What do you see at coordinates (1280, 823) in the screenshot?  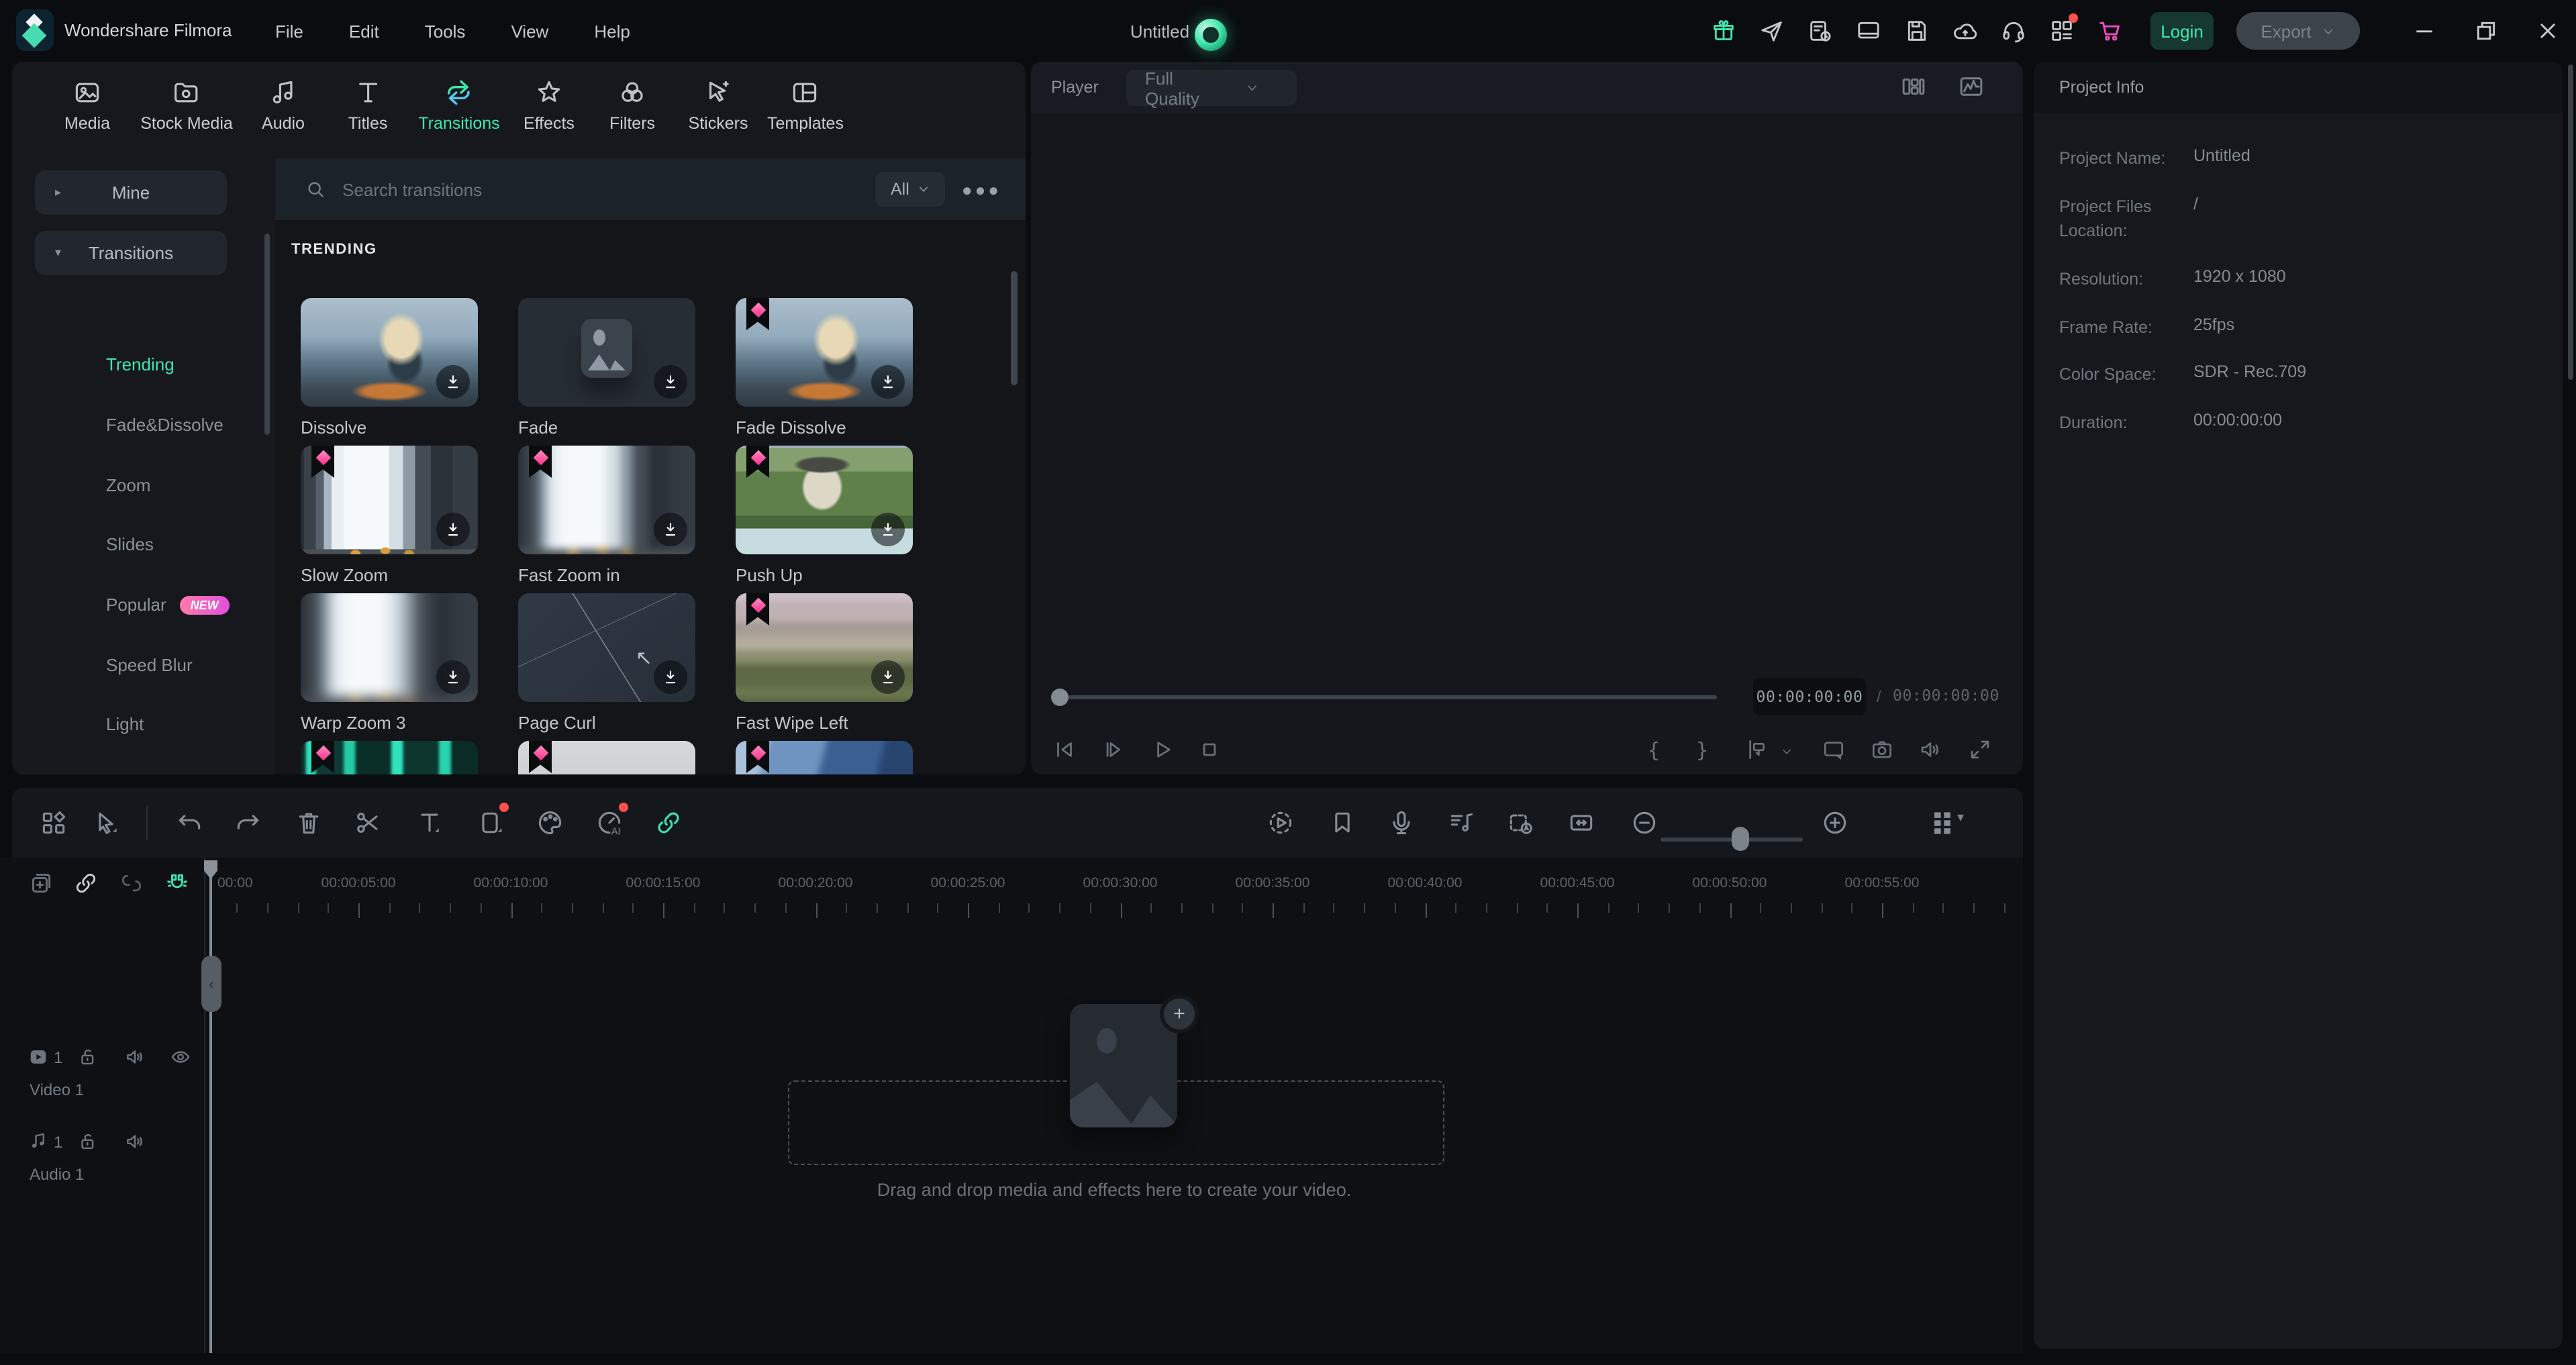 I see `preview-render-icon` at bounding box center [1280, 823].